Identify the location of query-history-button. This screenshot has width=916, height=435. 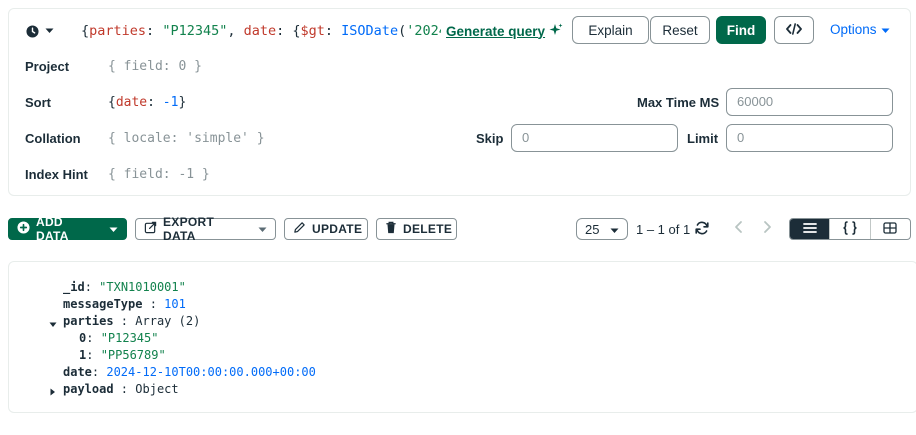
(41, 31).